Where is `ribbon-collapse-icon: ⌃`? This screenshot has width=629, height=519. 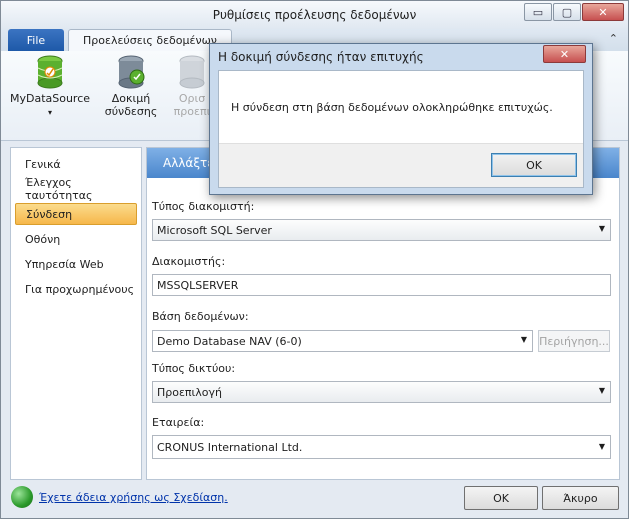 ribbon-collapse-icon: ⌃ is located at coordinates (613, 38).